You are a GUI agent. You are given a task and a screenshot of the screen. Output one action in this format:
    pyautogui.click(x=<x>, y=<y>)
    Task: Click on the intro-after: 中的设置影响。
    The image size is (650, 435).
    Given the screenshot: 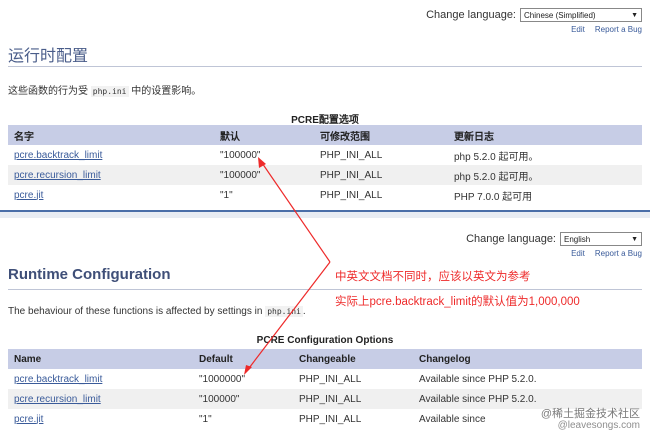 What is the action you would take?
    pyautogui.click(x=165, y=91)
    